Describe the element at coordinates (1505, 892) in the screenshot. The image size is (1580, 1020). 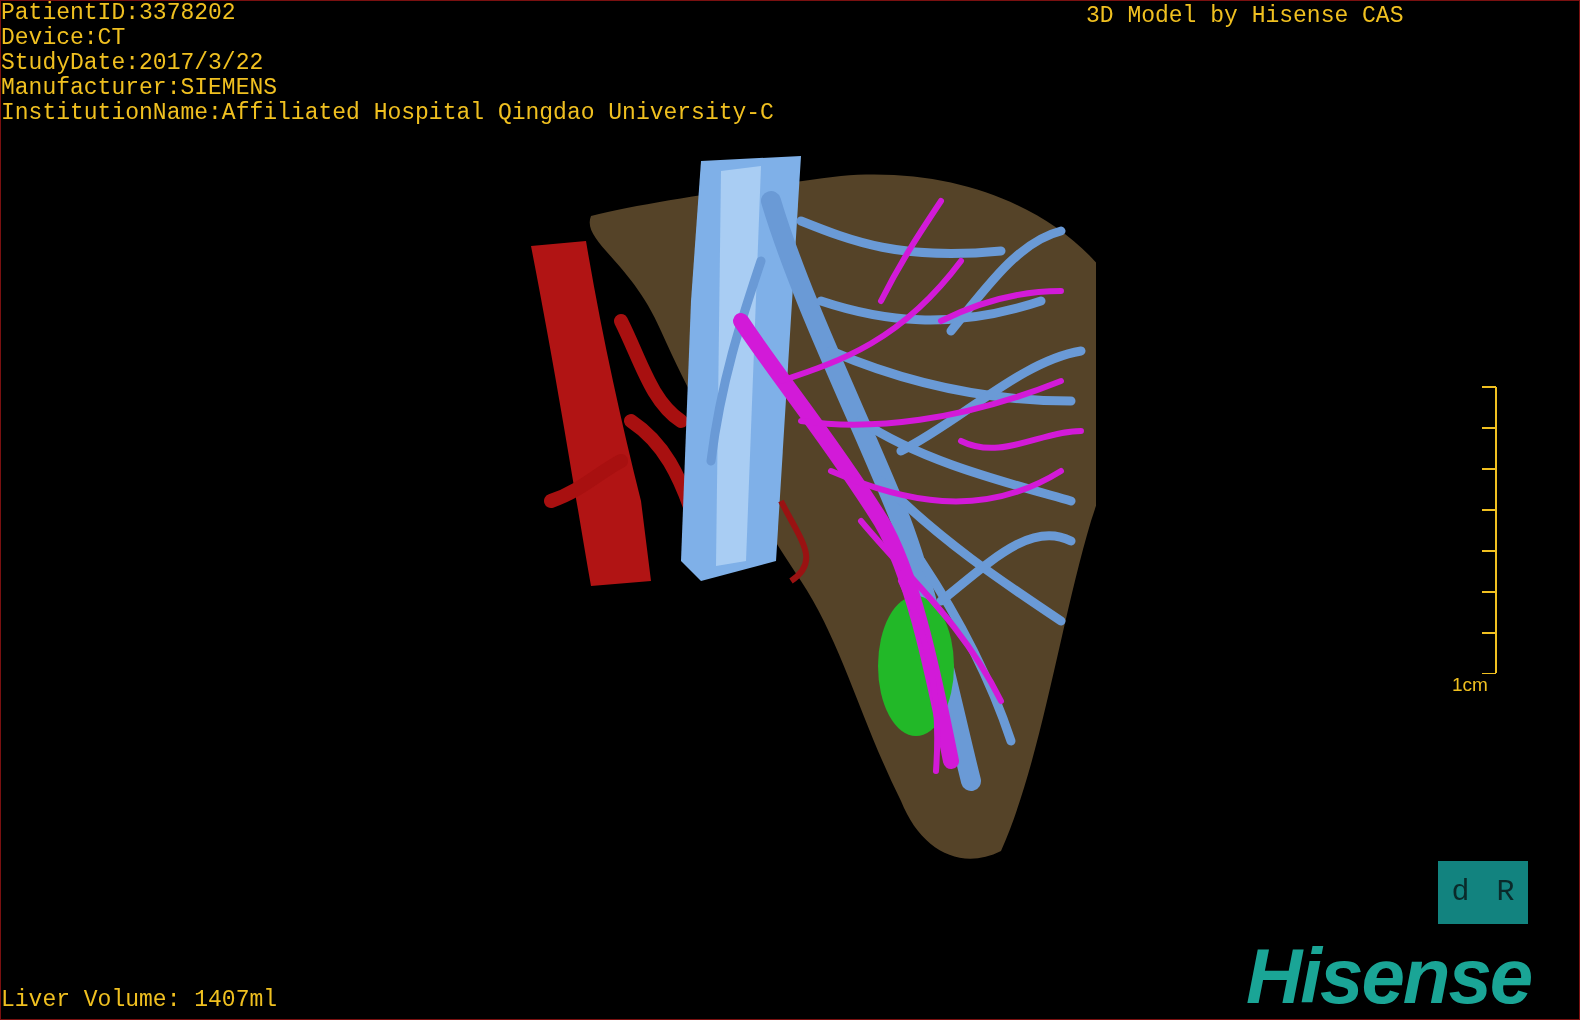
I see `orientation-label: R` at that location.